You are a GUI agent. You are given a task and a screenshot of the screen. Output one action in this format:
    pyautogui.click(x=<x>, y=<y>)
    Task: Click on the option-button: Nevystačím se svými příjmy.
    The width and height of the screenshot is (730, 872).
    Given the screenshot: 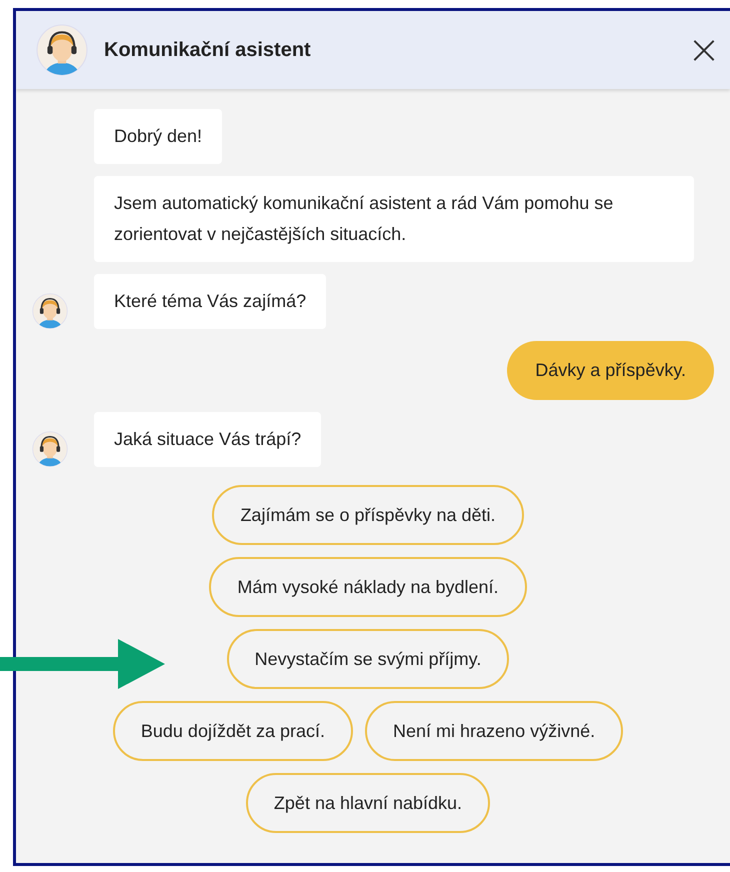 What is the action you would take?
    pyautogui.click(x=368, y=659)
    